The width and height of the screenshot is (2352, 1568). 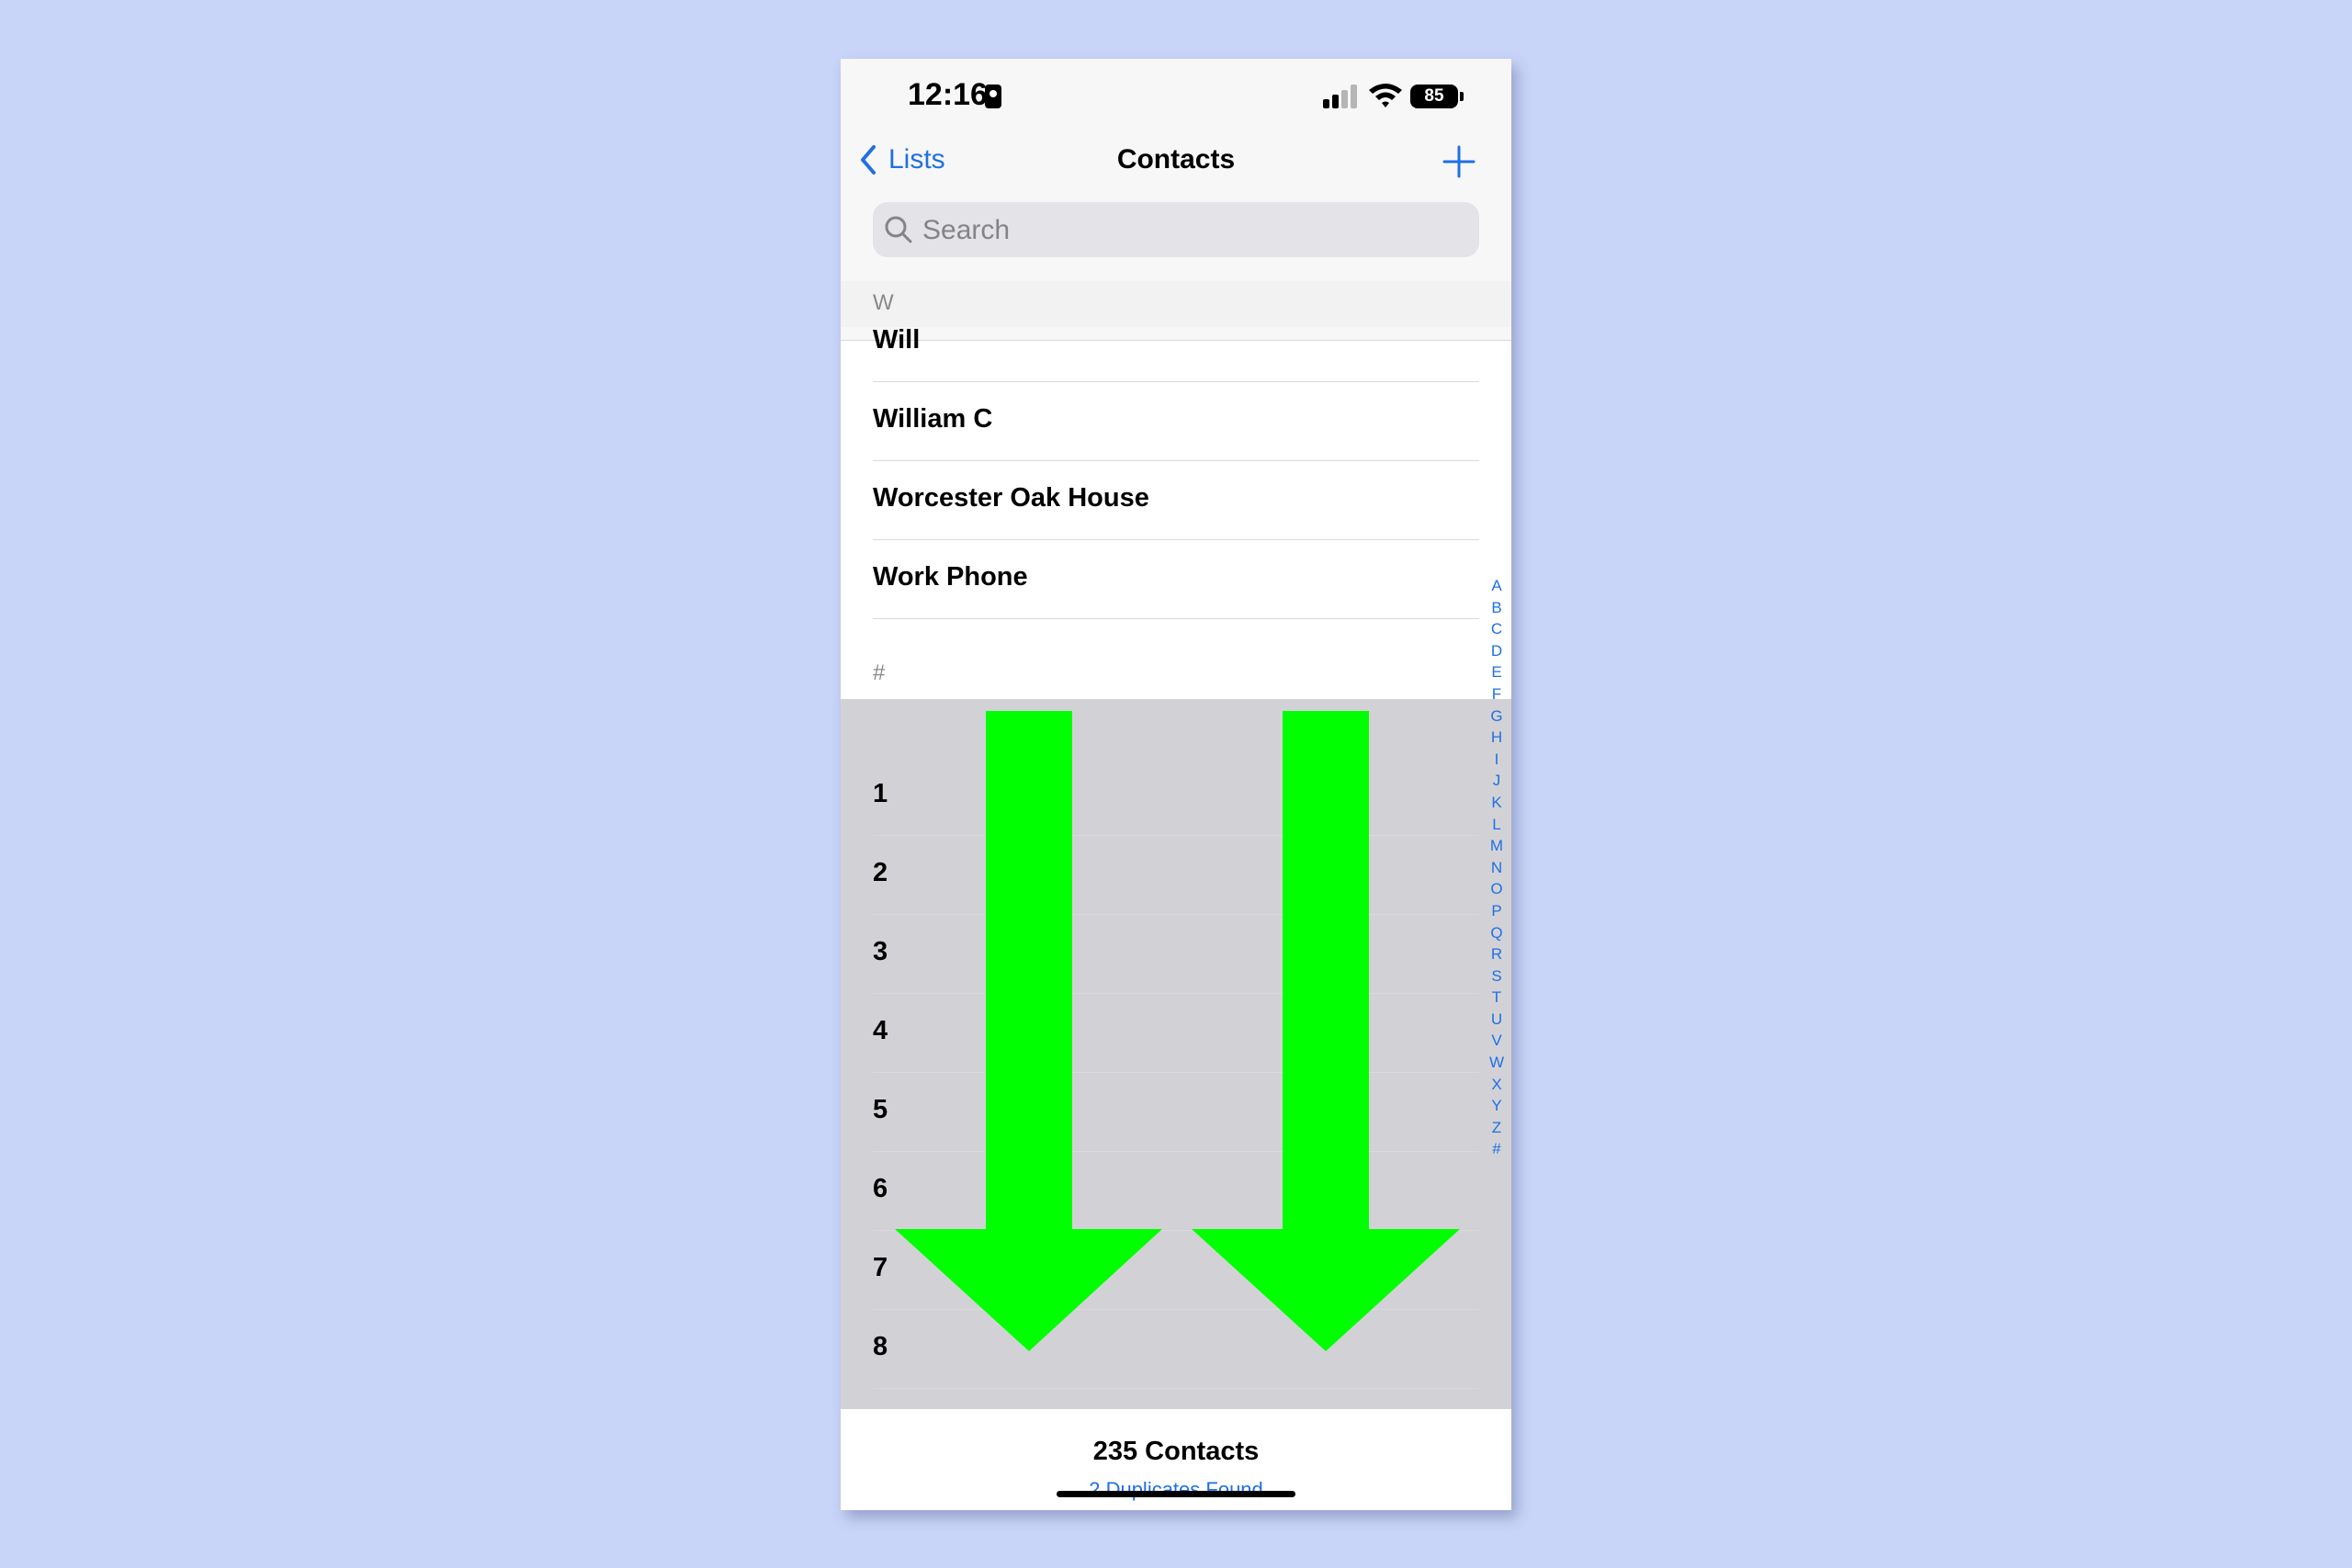 What do you see at coordinates (1177, 1031) in the screenshot?
I see `arrow-overlay` at bounding box center [1177, 1031].